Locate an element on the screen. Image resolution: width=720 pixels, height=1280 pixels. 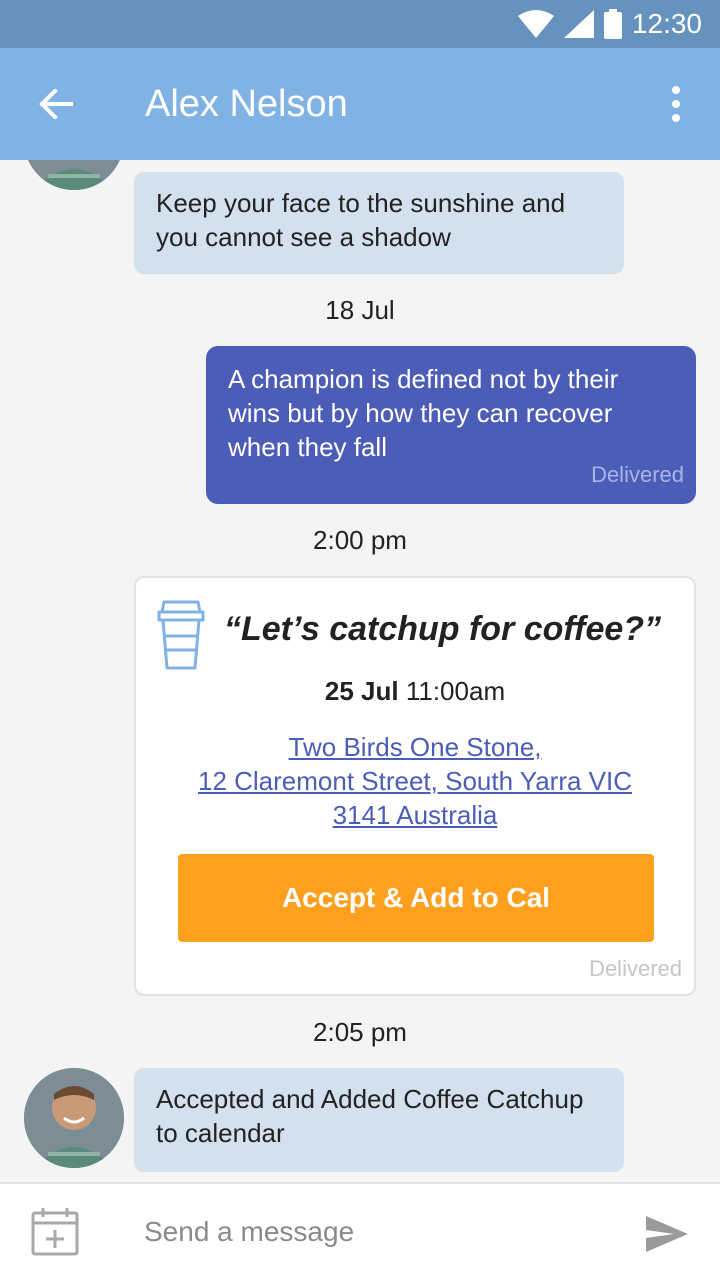
more-vert-icon is located at coordinates (676, 90).